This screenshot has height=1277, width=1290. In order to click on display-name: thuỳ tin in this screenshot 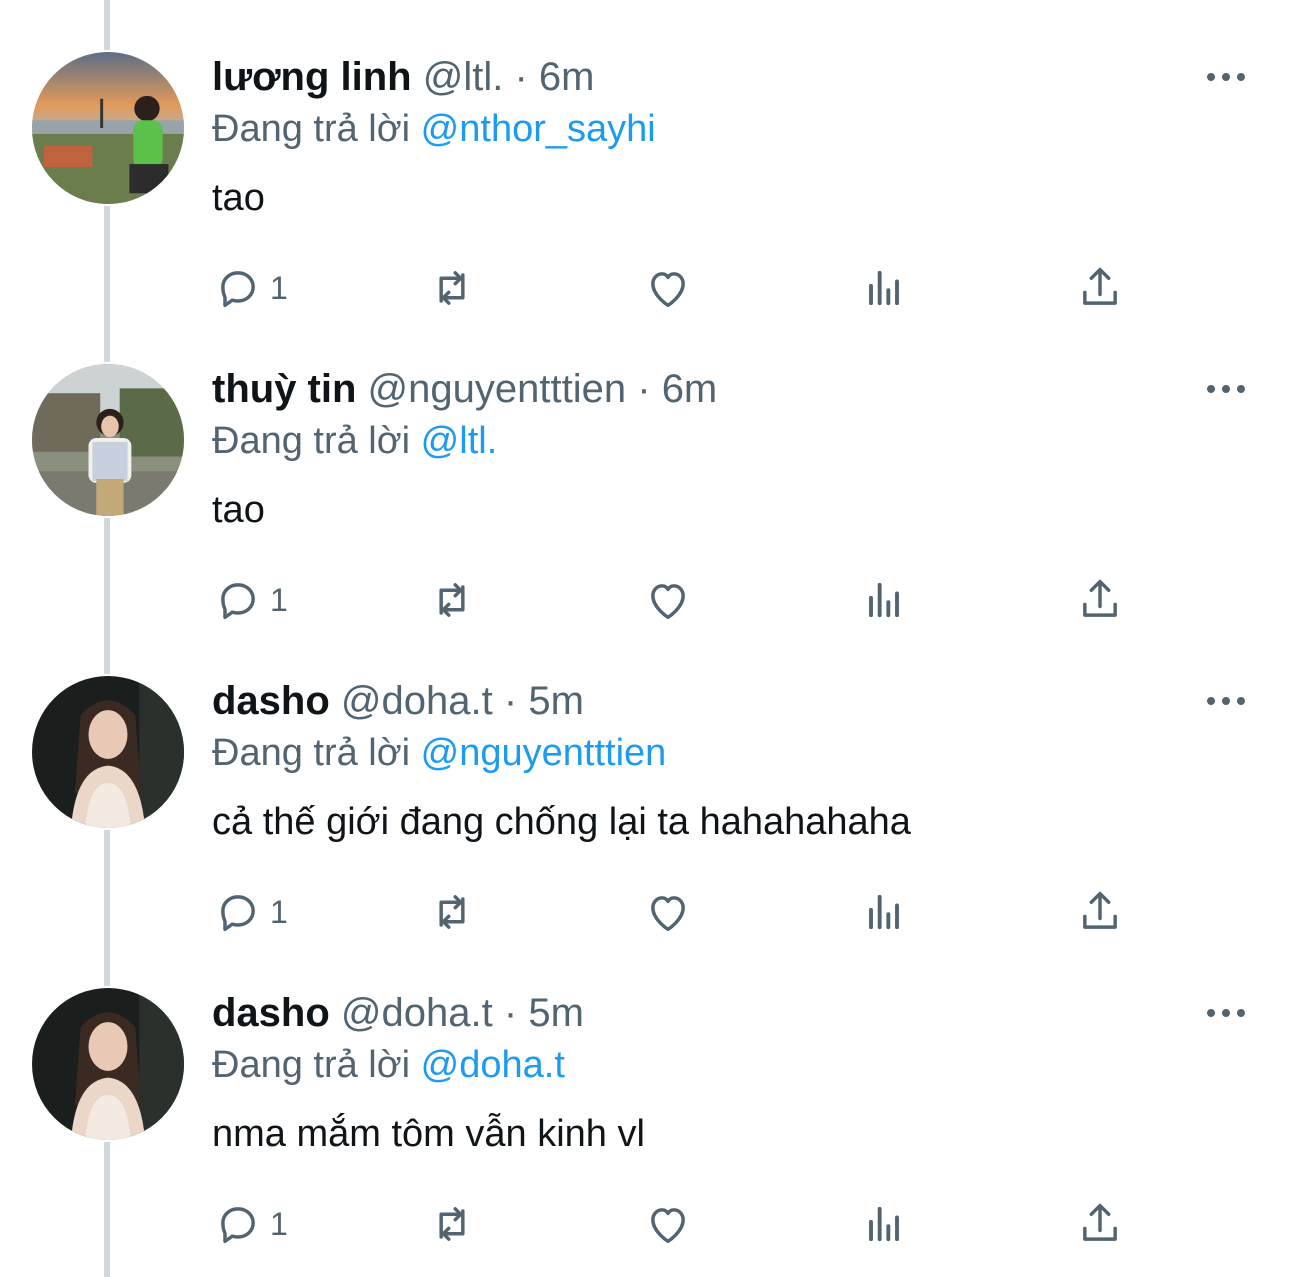, I will do `click(284, 389)`.